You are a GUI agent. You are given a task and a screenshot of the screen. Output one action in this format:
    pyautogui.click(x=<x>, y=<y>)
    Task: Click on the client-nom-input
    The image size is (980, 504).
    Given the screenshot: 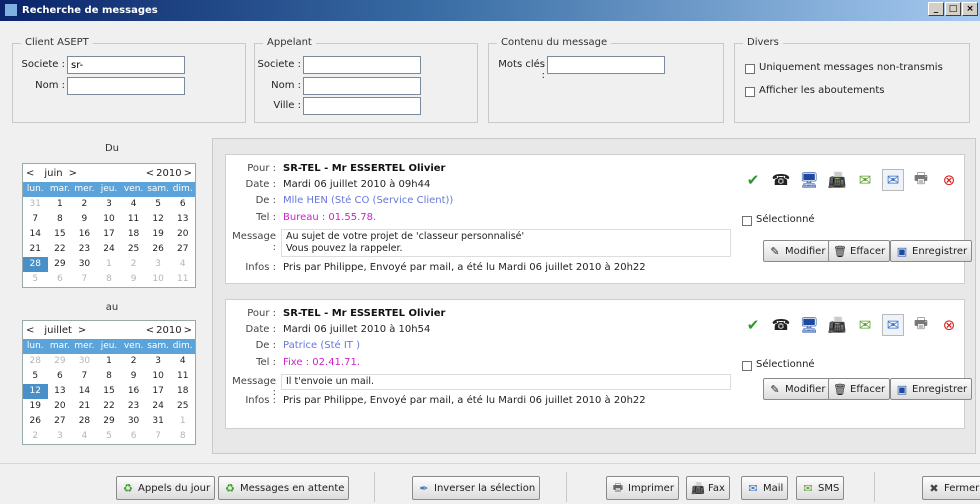 What is the action you would take?
    pyautogui.click(x=126, y=86)
    